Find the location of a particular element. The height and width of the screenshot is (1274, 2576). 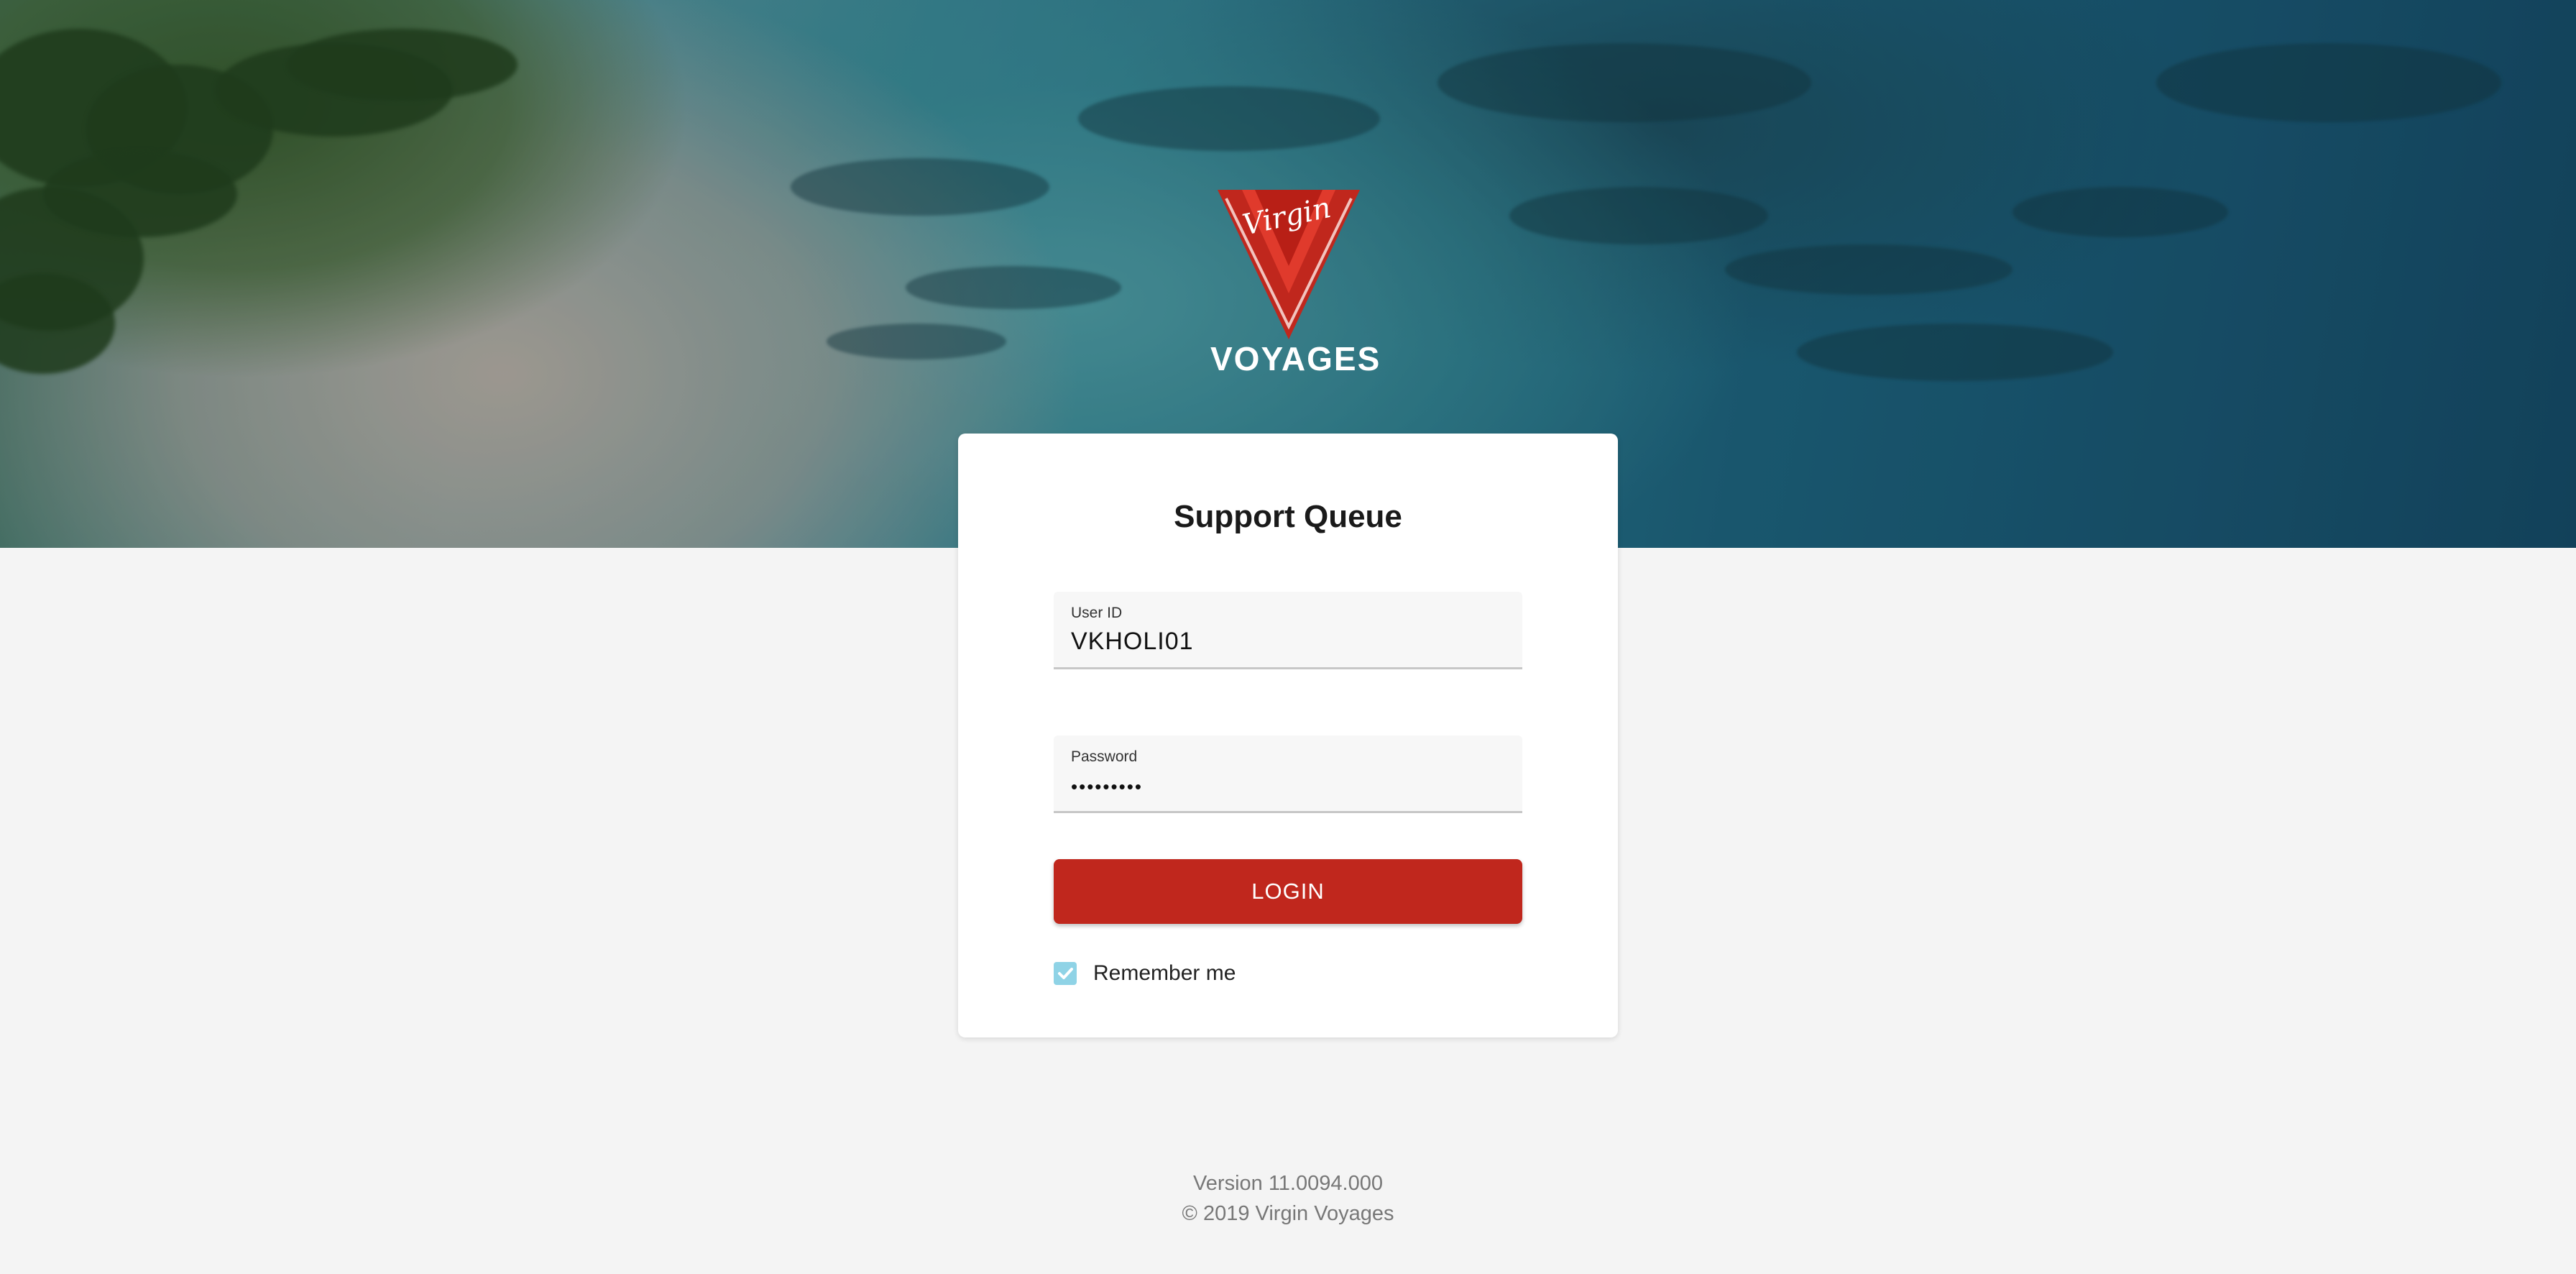

password-label: Password is located at coordinates (1104, 756).